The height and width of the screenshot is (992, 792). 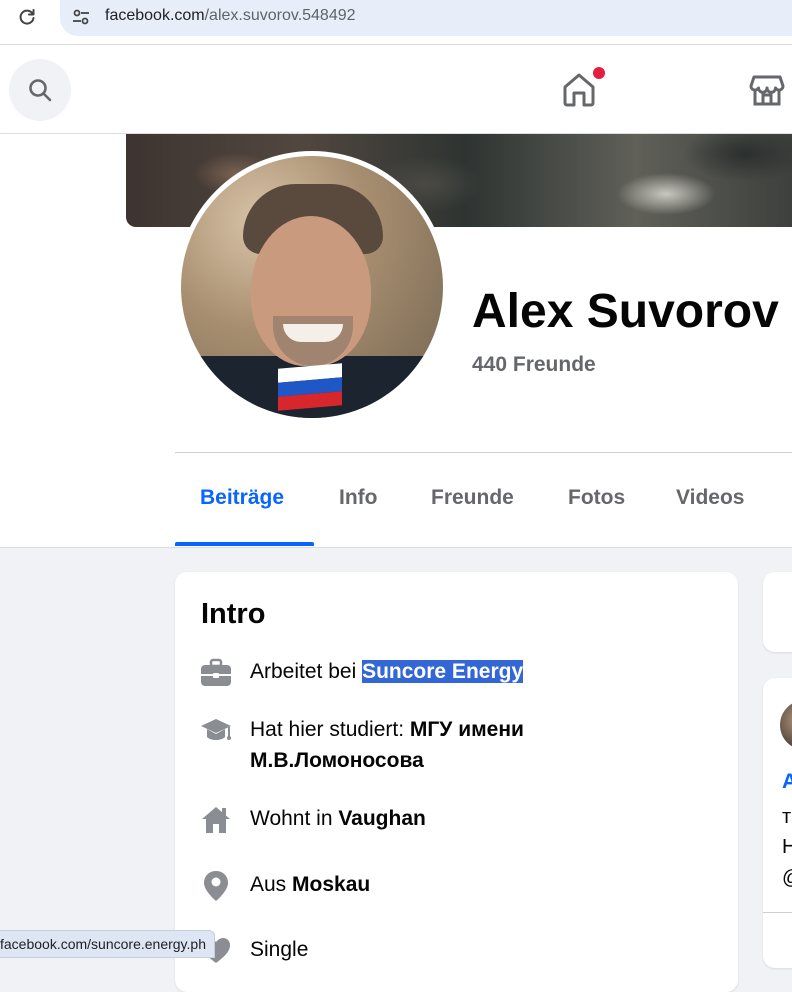 I want to click on profile-picture, so click(x=312, y=287).